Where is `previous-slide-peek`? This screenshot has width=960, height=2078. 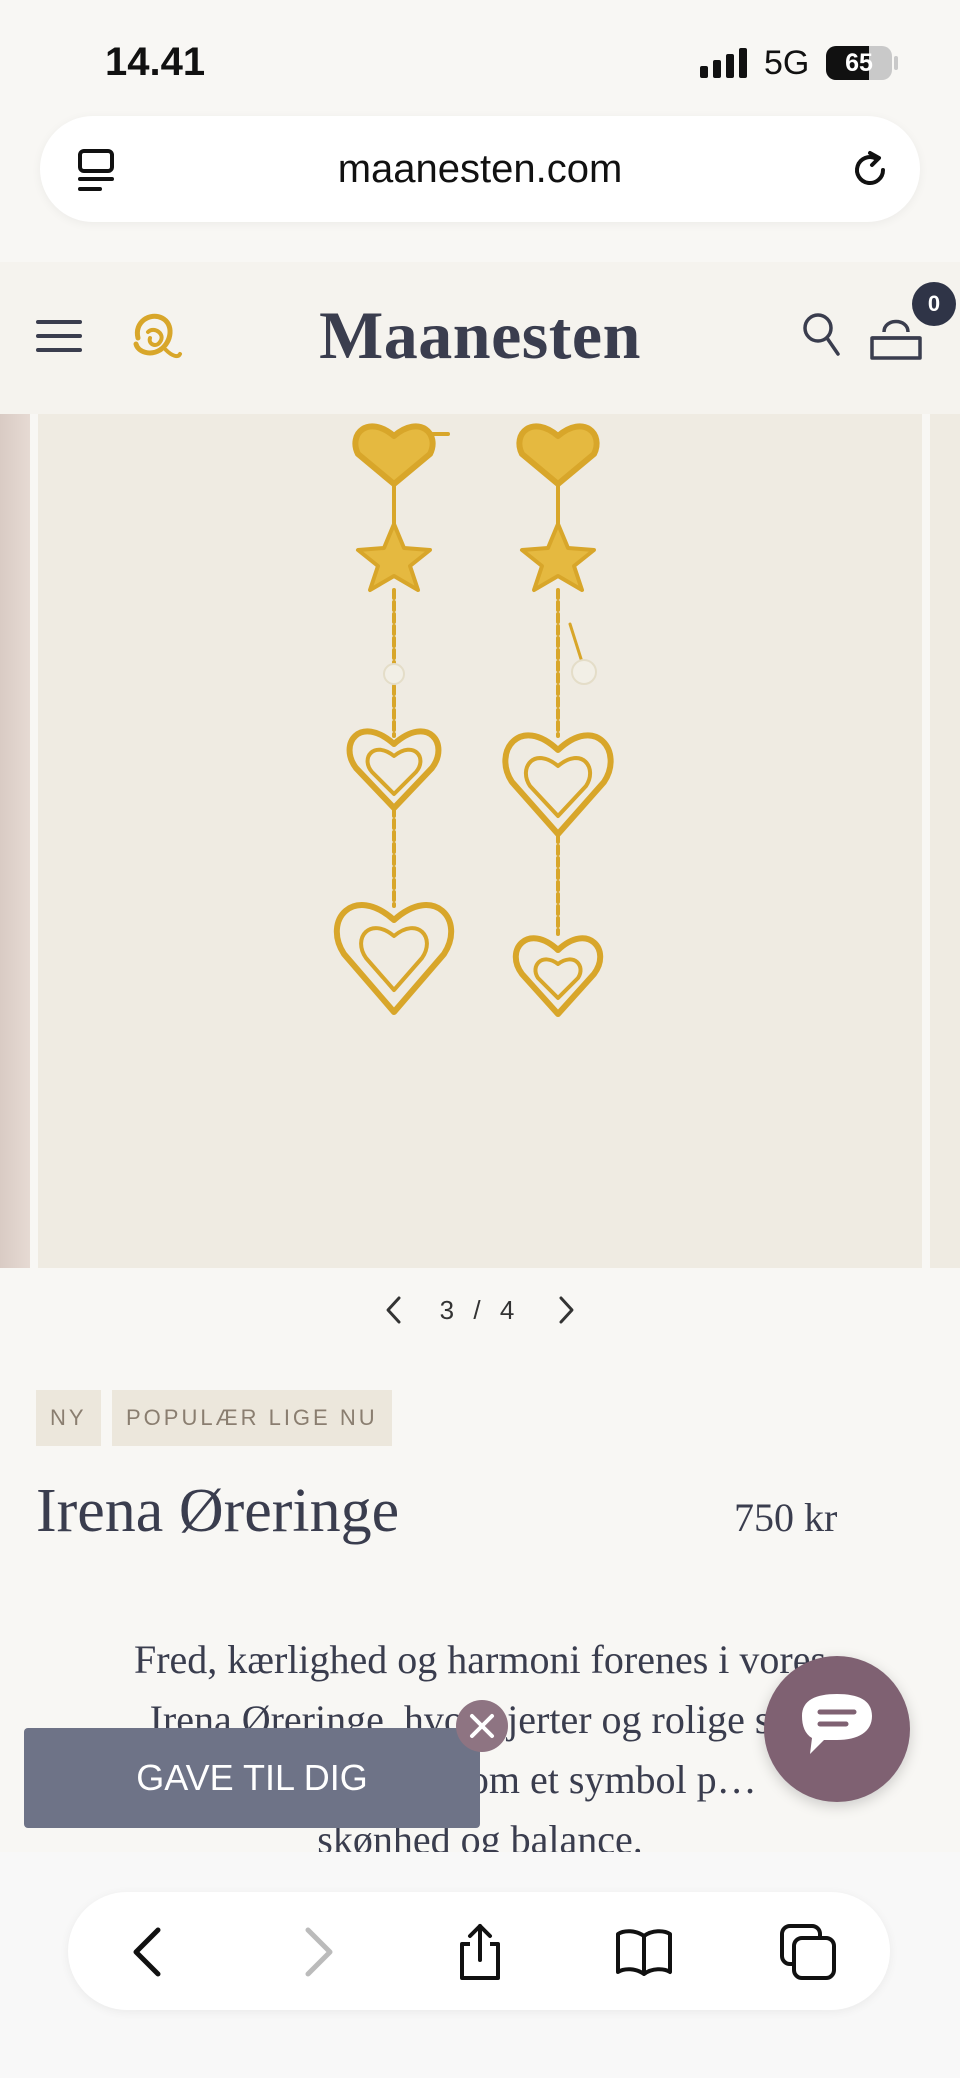
previous-slide-peek is located at coordinates (15, 841).